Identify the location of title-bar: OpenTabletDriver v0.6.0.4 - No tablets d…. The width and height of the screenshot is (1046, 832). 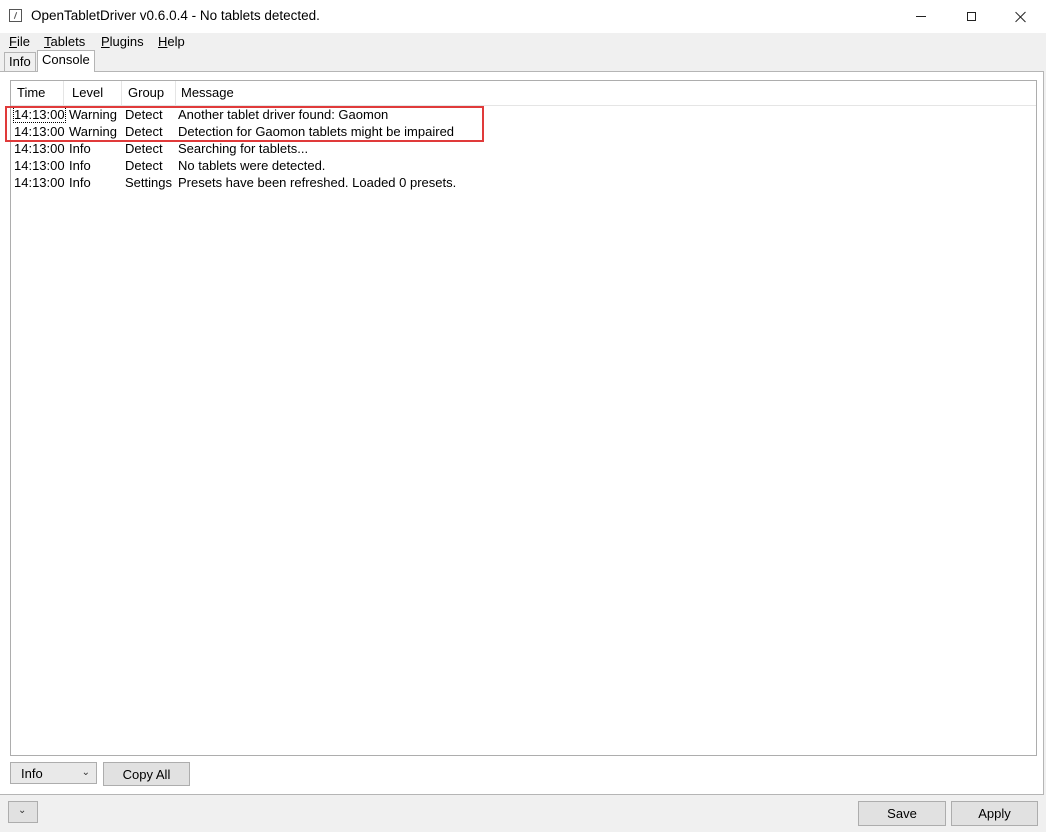
(523, 16).